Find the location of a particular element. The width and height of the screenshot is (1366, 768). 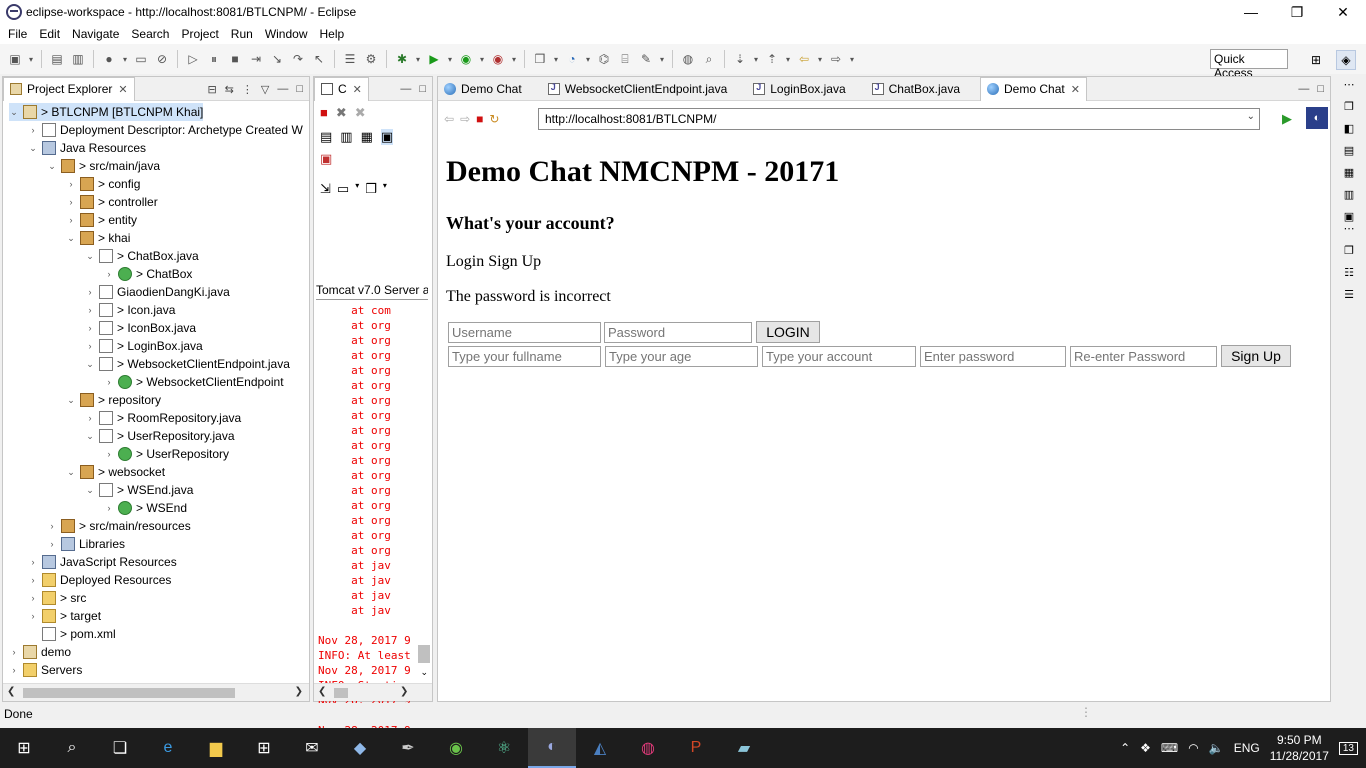

tree-item: › > entity is located at coordinates (101, 220).